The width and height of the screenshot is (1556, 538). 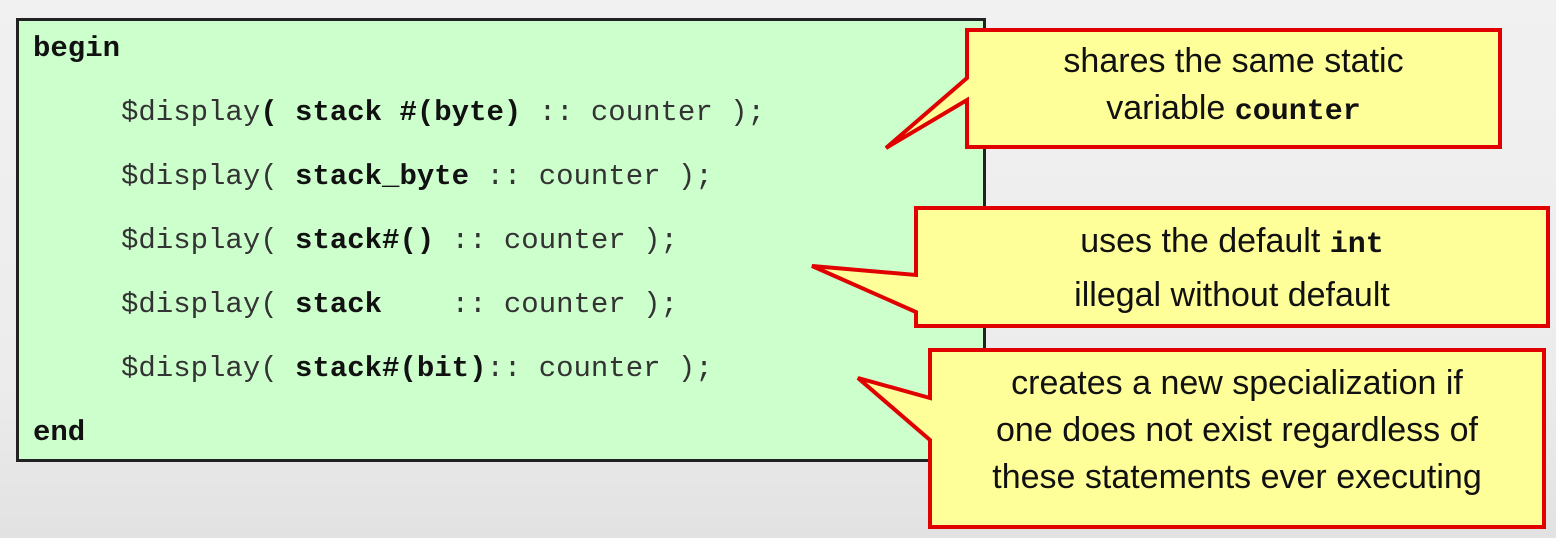 What do you see at coordinates (1237, 477) in the screenshot?
I see `callout-3-line-3: these statements ever executing` at bounding box center [1237, 477].